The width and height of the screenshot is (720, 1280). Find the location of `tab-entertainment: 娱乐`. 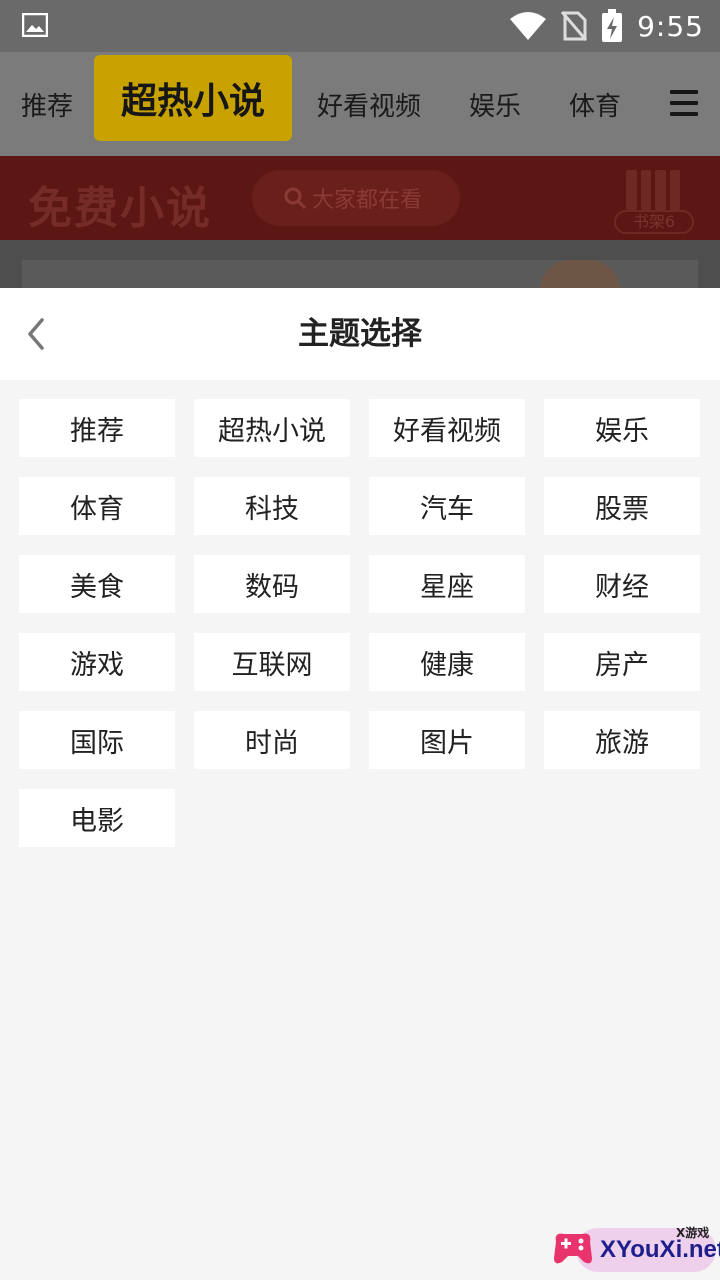

tab-entertainment: 娱乐 is located at coordinates (495, 104).